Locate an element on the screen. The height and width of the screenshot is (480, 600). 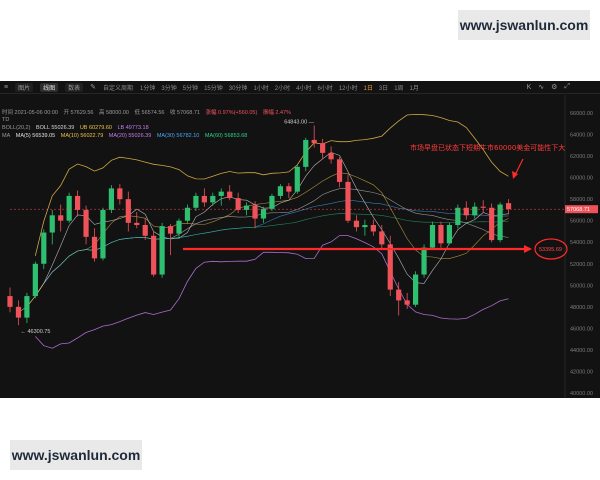
annotation-circled-value: 53395.69 is located at coordinates (550, 250).